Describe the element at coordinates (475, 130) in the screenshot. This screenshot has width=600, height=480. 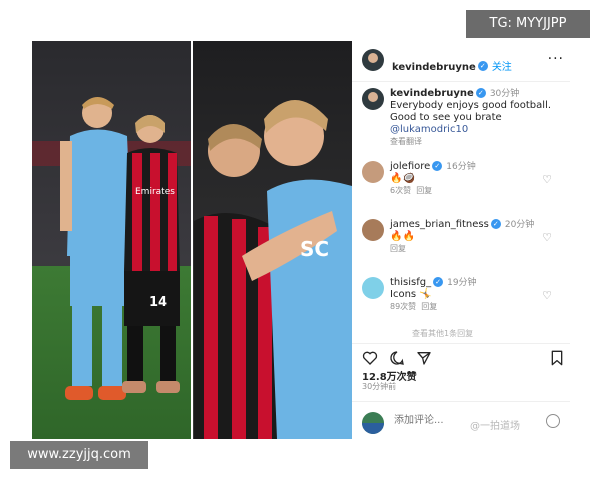
I see `mention-link: @lukamodric10` at that location.